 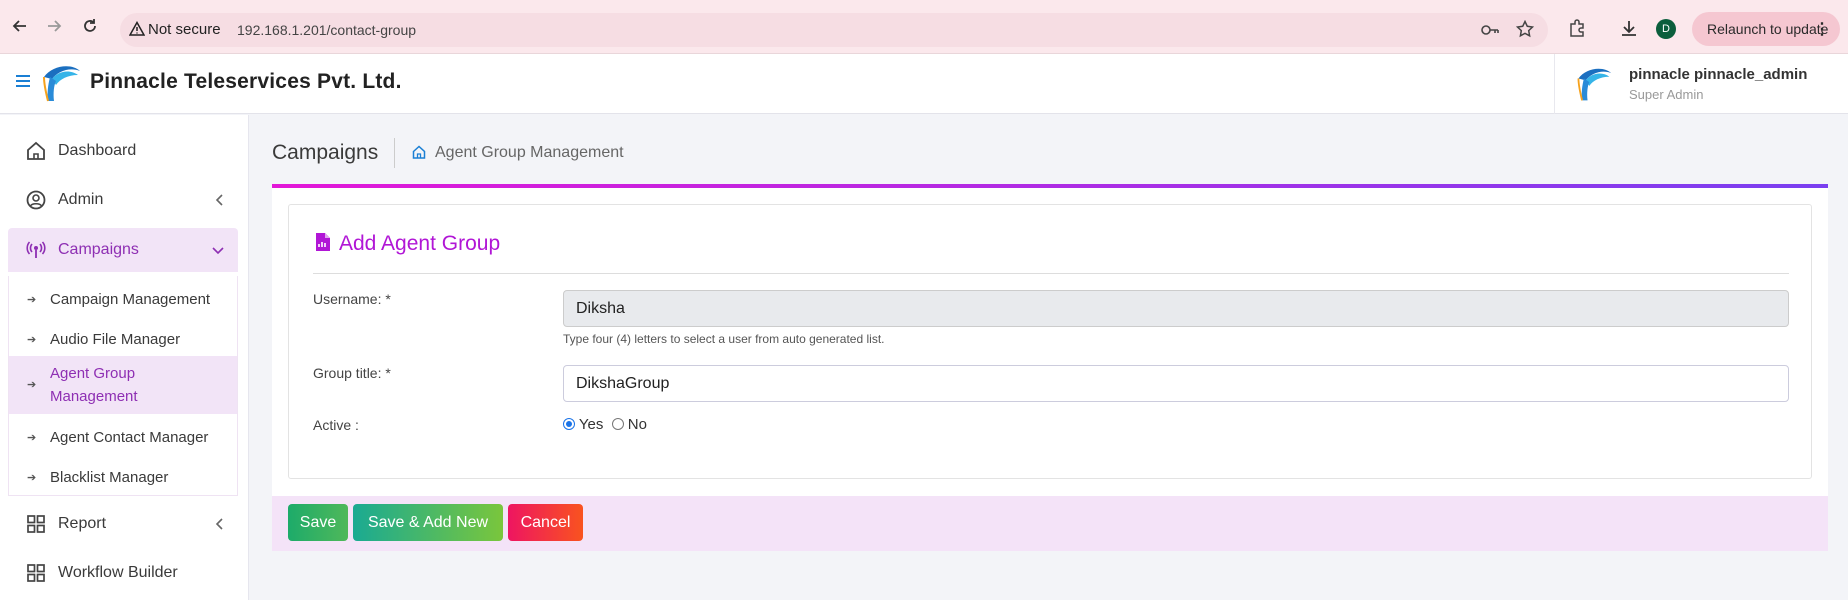 I want to click on card-accent-bar, so click(x=1050, y=186).